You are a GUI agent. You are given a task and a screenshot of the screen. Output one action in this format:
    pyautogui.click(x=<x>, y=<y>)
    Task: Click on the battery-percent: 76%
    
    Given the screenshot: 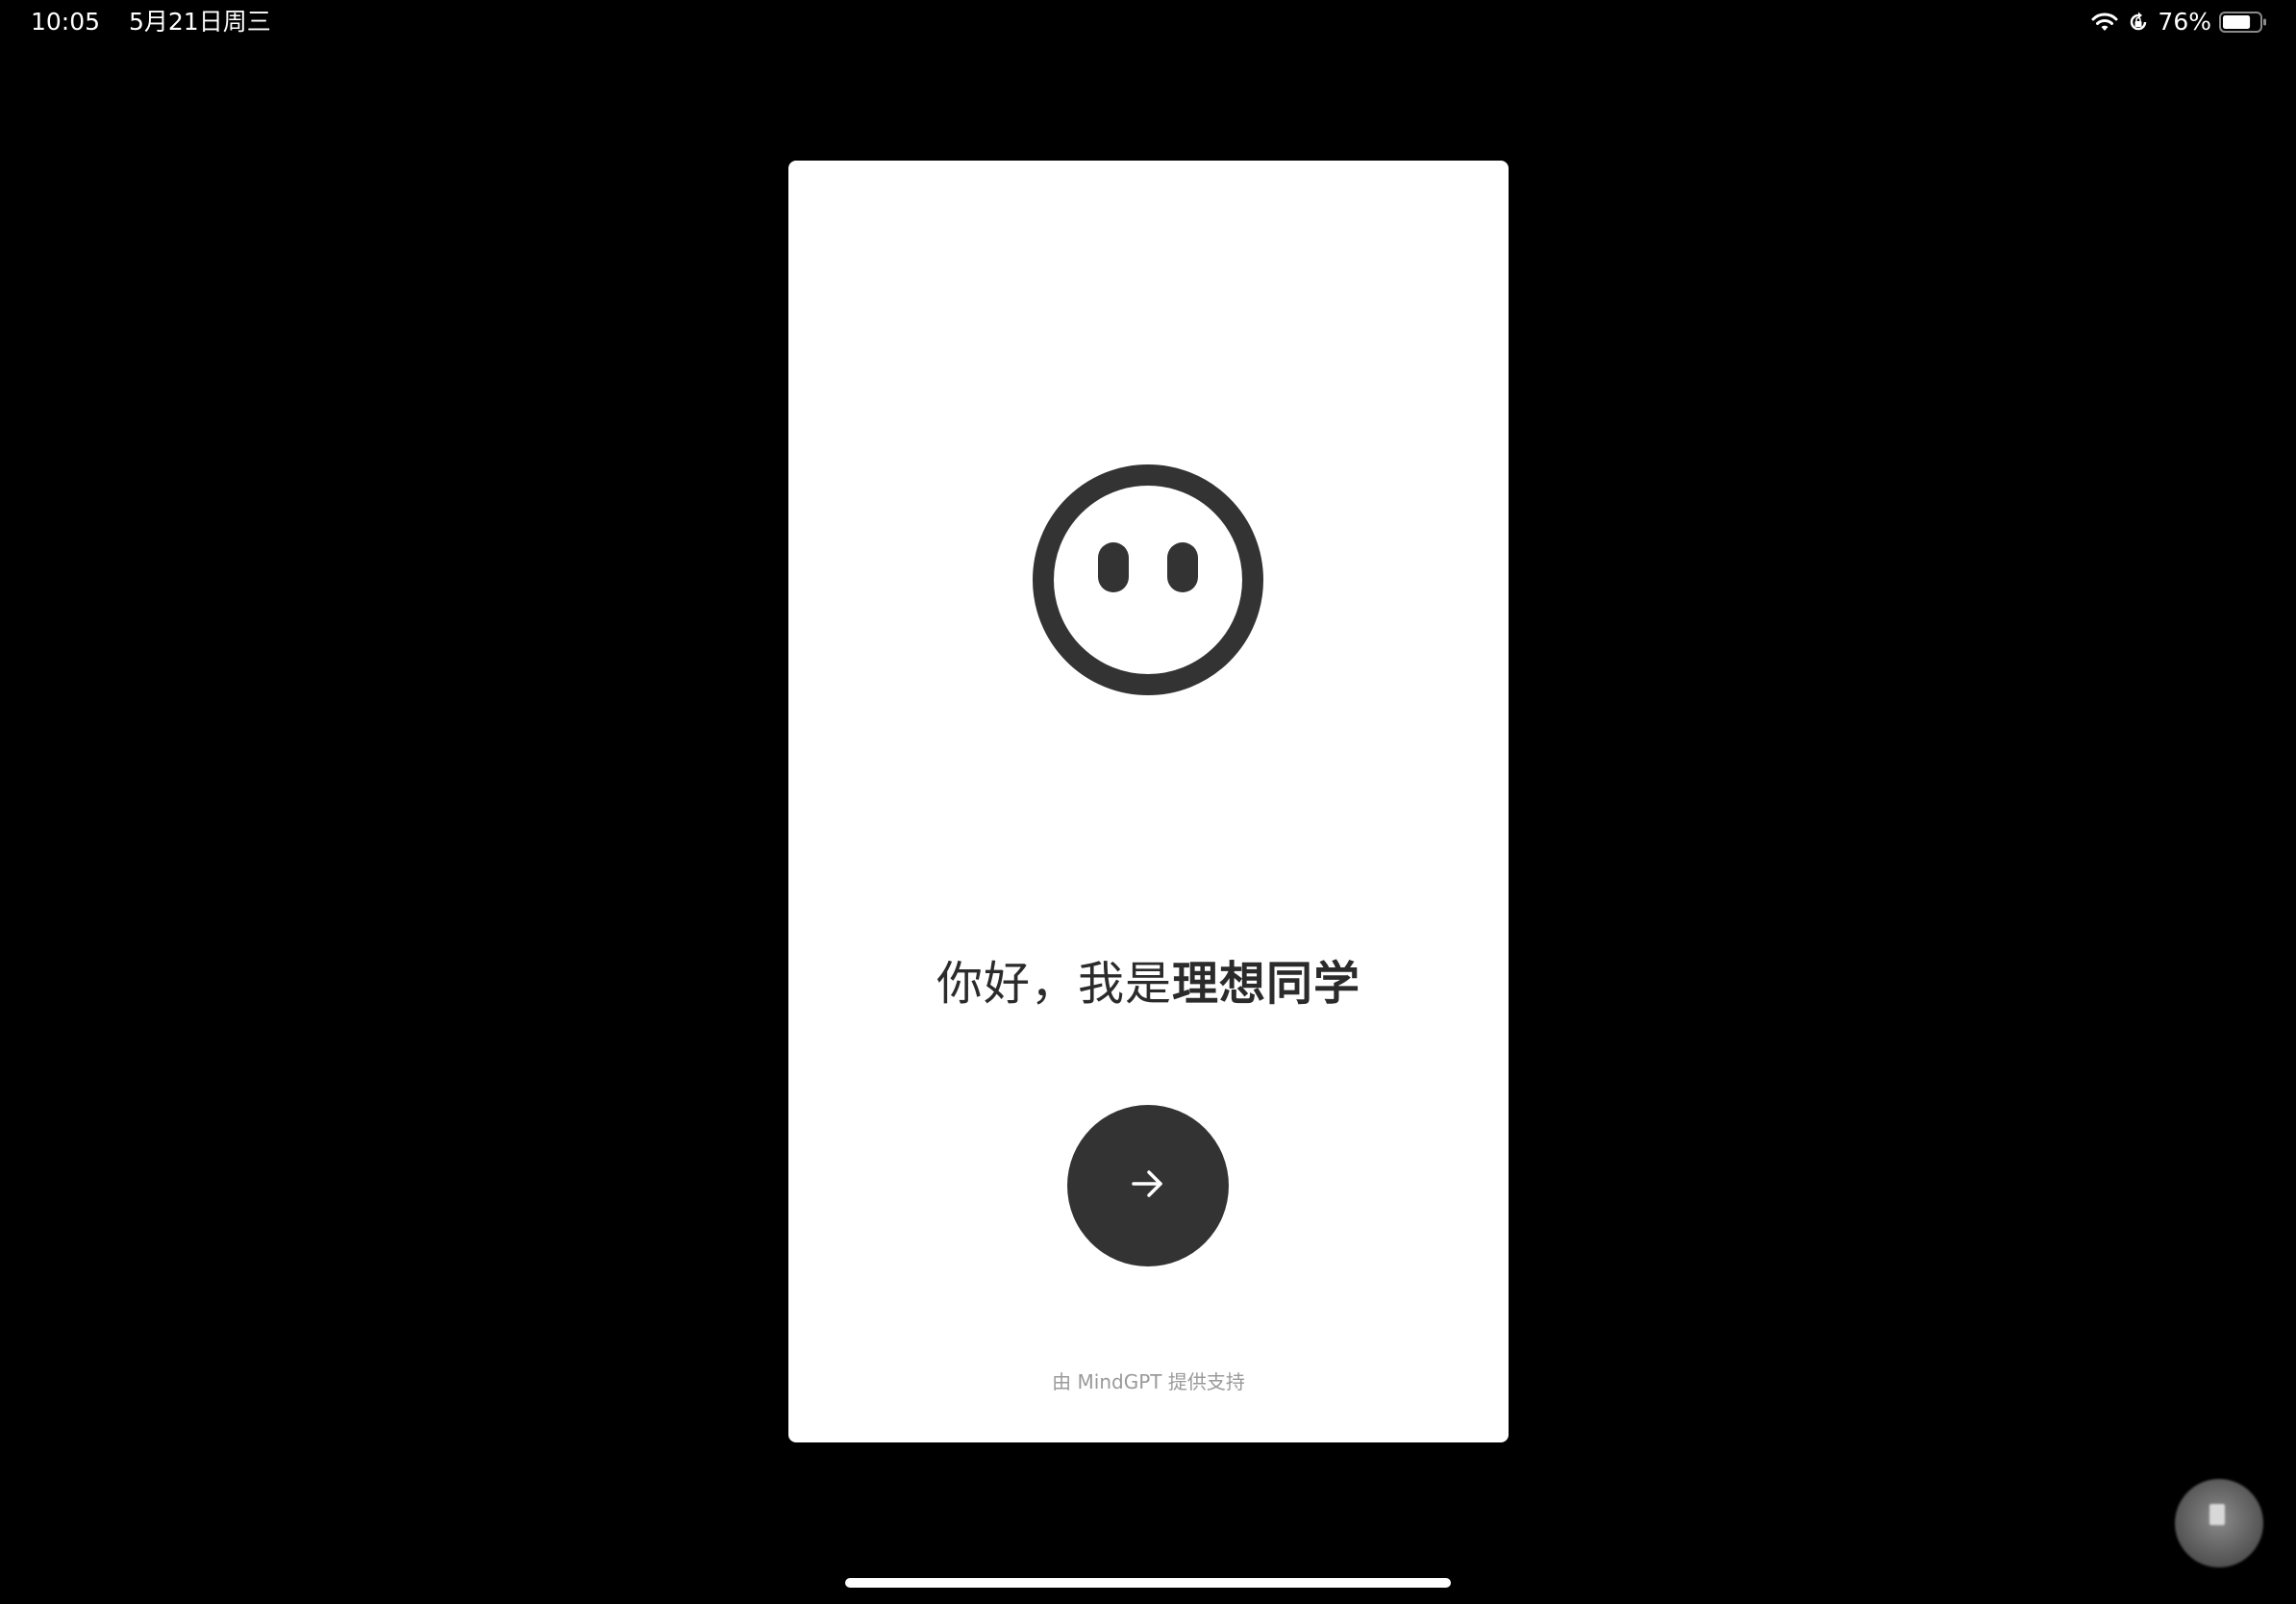 What is the action you would take?
    pyautogui.click(x=2184, y=22)
    